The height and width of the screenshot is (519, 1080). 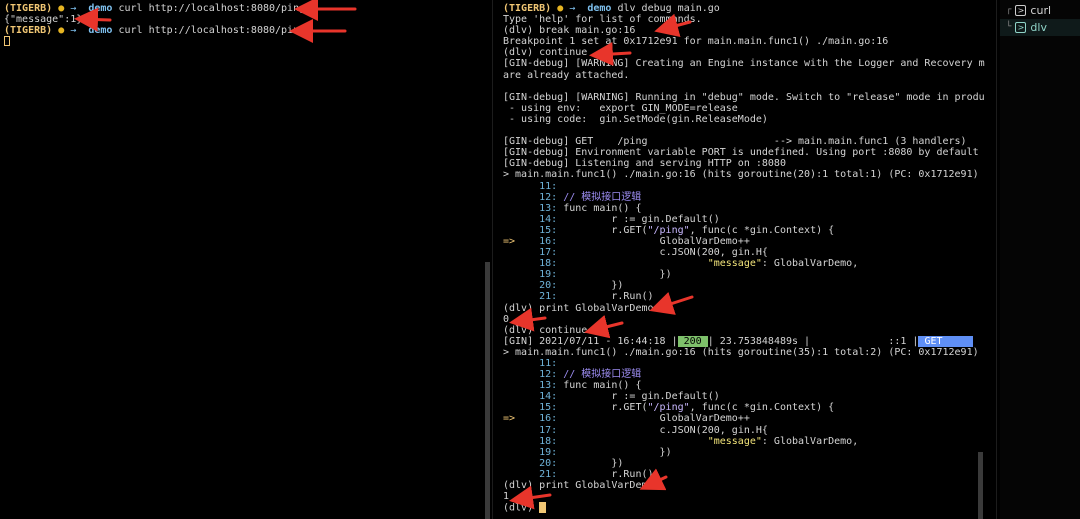 I want to click on terminal-output: 0, so click(x=506, y=319).